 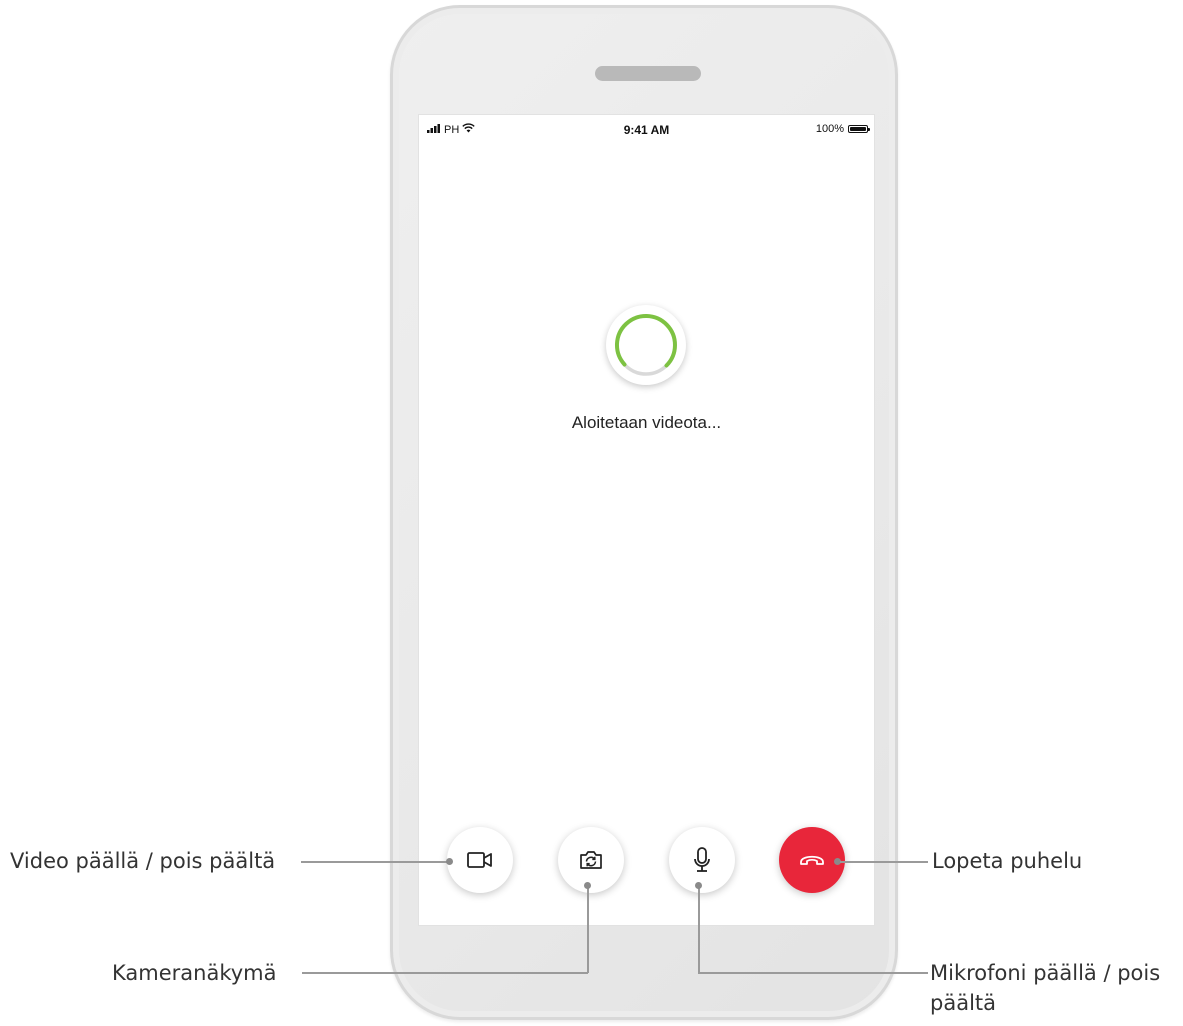 I want to click on callout-mic-dot, so click(x=698, y=885).